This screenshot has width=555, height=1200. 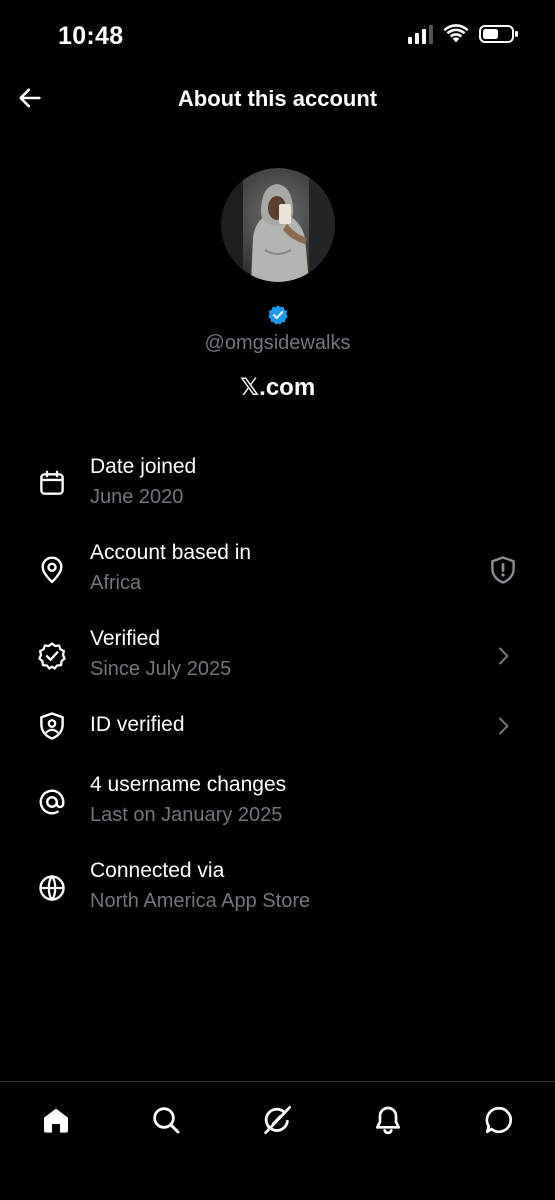 I want to click on nav-grok, so click(x=277, y=1120).